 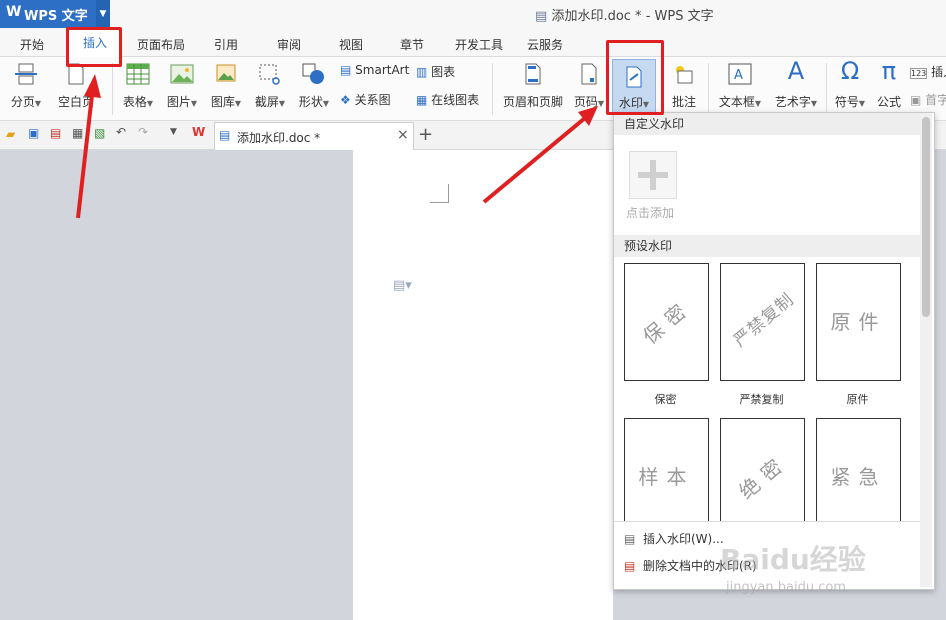 I want to click on baidu-overlay-url: jingyan.baidu.com, so click(x=786, y=587).